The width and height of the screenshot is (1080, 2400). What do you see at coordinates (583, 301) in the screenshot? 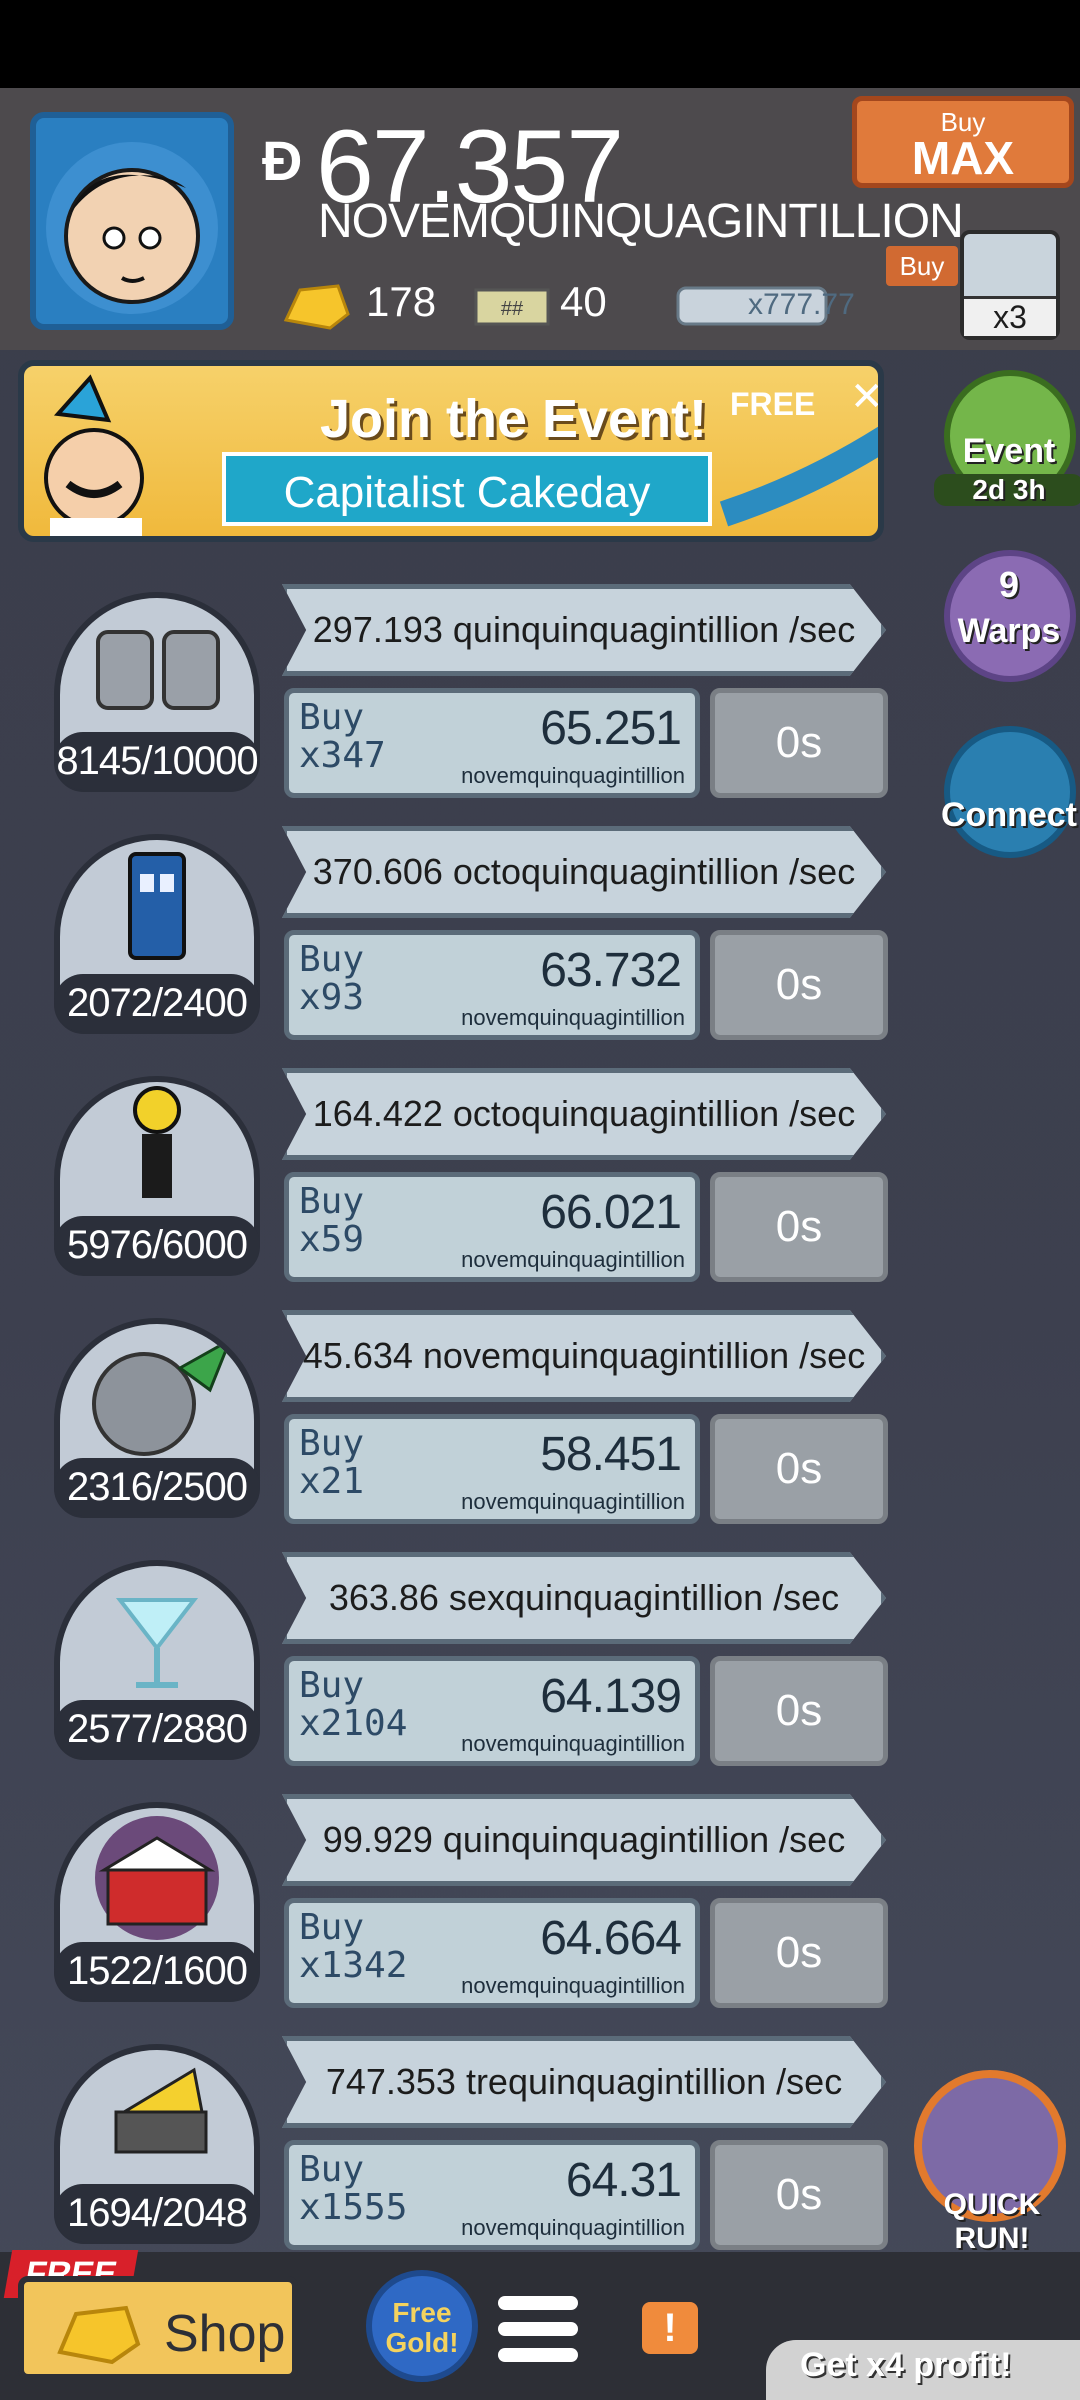
I see `tickets-count: 40` at bounding box center [583, 301].